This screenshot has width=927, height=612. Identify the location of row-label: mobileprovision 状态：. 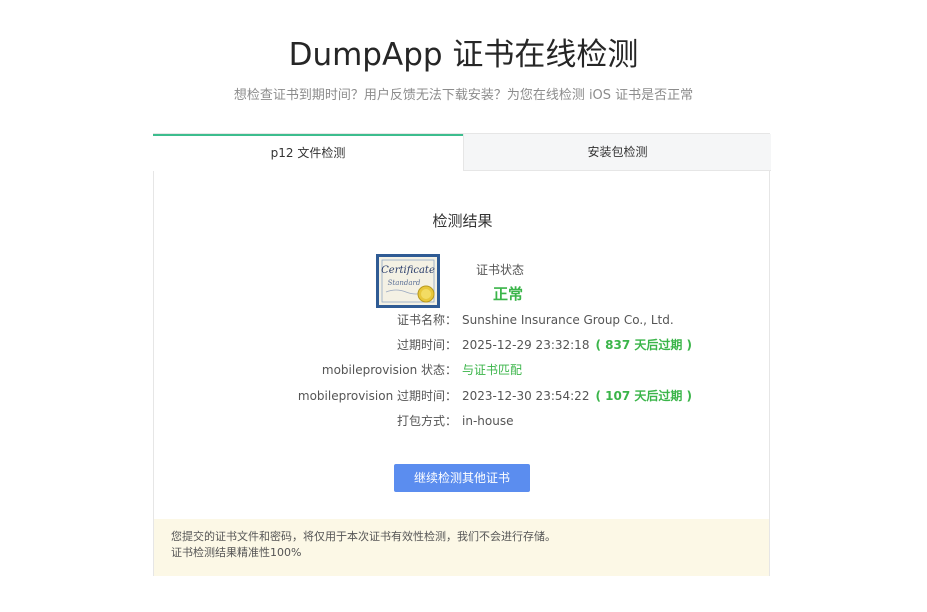
(389, 370).